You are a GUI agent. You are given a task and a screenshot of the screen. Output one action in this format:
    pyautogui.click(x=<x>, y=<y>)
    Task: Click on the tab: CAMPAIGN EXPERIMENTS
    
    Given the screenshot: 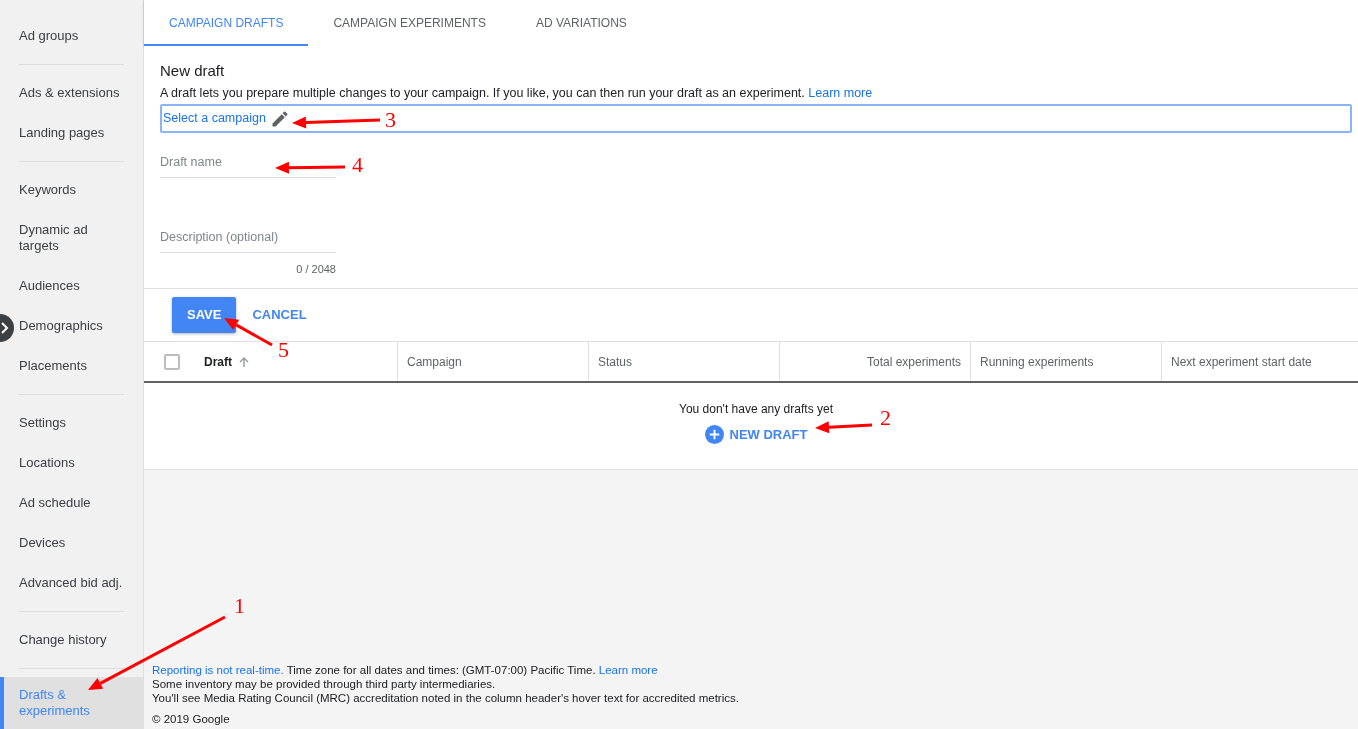 What is the action you would take?
    pyautogui.click(x=409, y=23)
    